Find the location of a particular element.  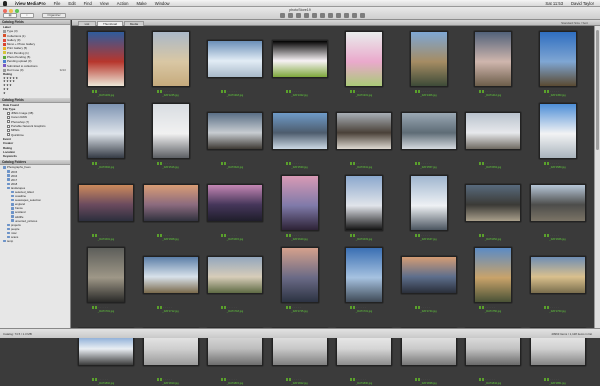

thumbnail-cell: · · · · · _DAT1516.jpg is located at coordinates (171, 135).